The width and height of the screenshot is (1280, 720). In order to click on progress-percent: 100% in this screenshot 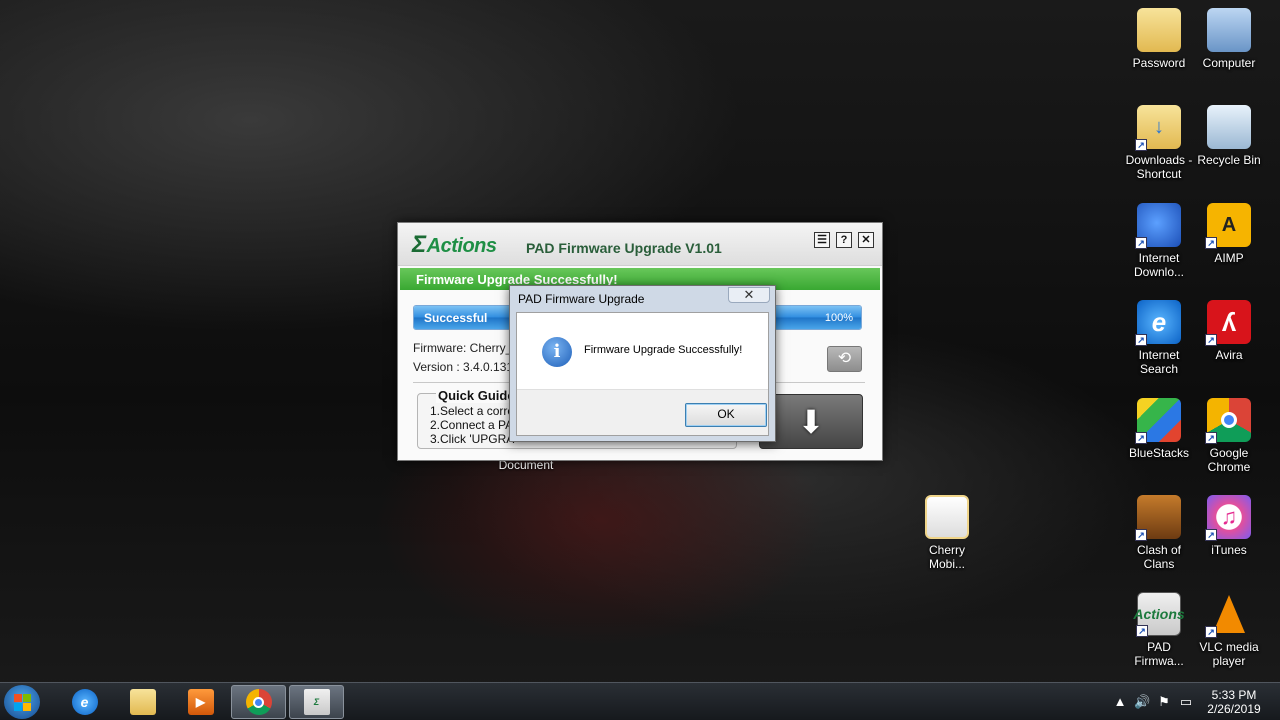, I will do `click(838, 318)`.